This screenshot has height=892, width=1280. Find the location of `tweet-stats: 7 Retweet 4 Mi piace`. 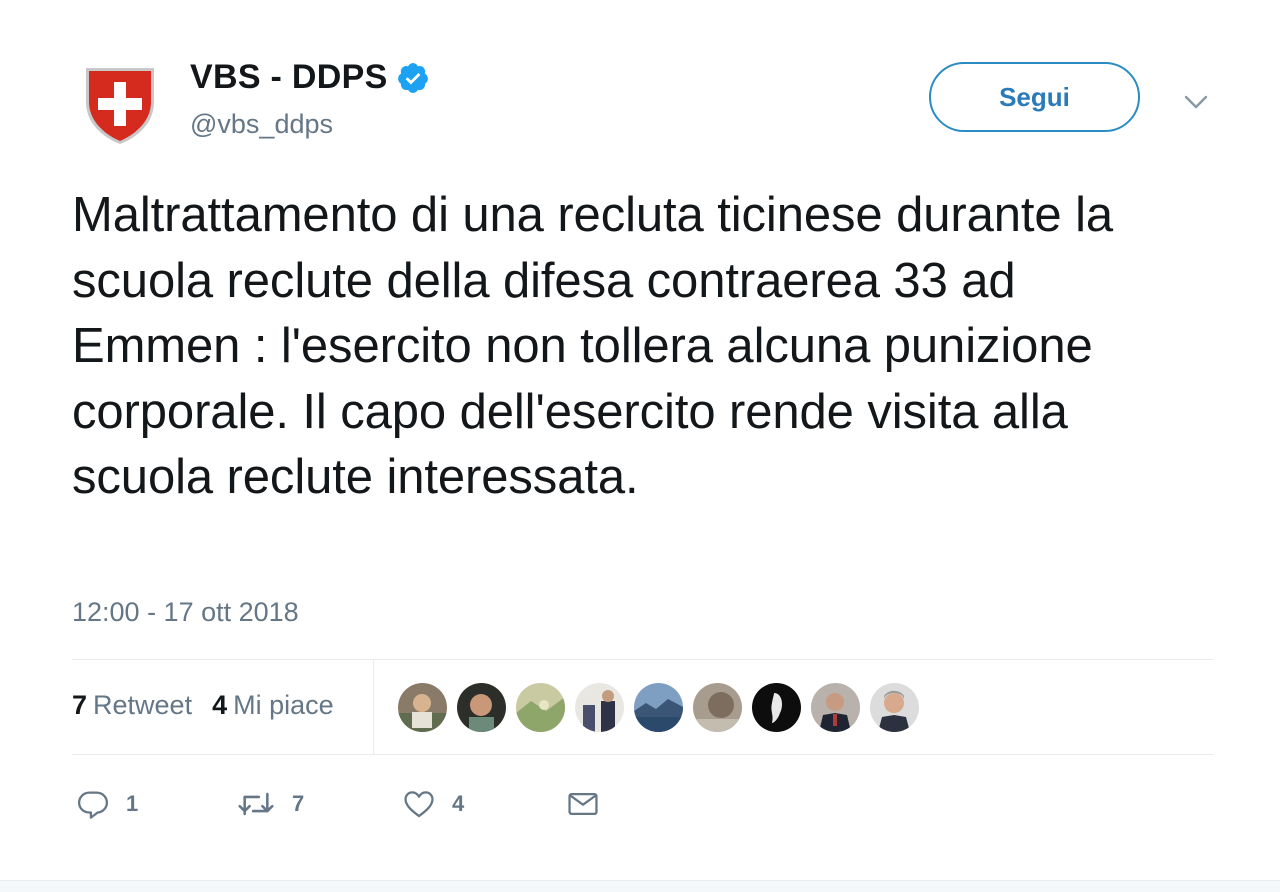

tweet-stats: 7 Retweet 4 Mi piace is located at coordinates (203, 705).